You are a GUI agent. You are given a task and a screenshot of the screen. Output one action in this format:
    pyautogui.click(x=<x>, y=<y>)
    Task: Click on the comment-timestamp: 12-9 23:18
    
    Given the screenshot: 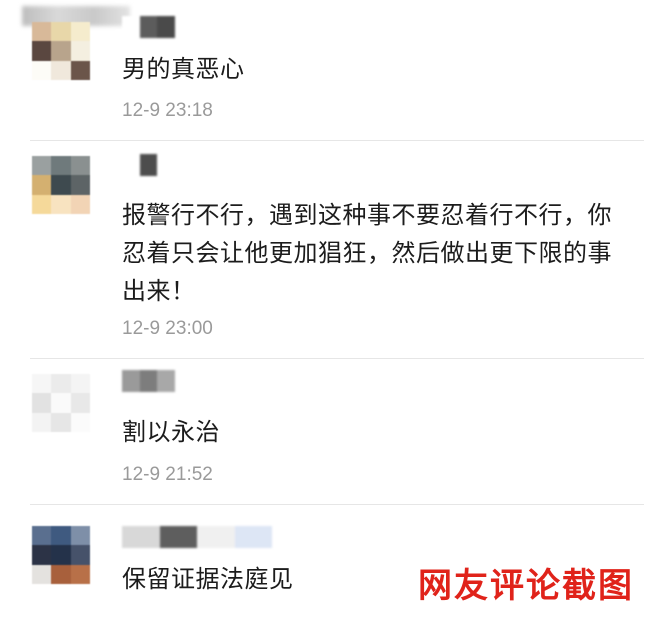 What is the action you would take?
    pyautogui.click(x=167, y=110)
    